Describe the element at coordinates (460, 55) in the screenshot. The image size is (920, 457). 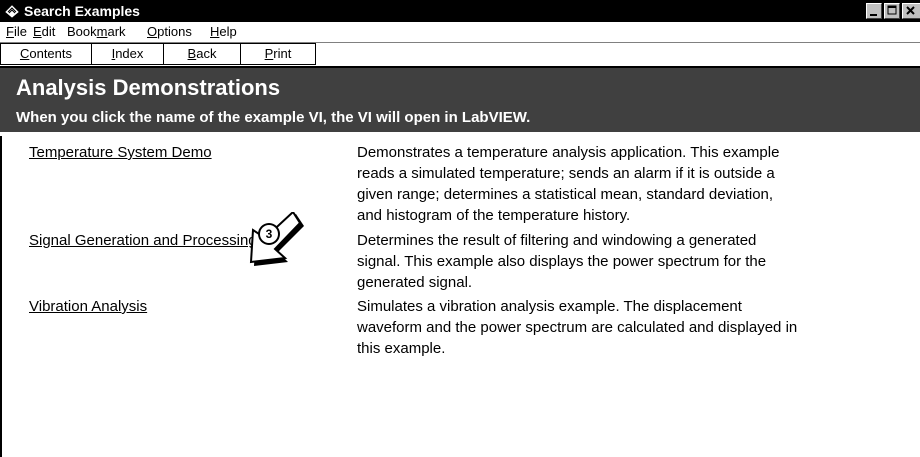
I see `button-bar: Contents Index Back Print` at that location.